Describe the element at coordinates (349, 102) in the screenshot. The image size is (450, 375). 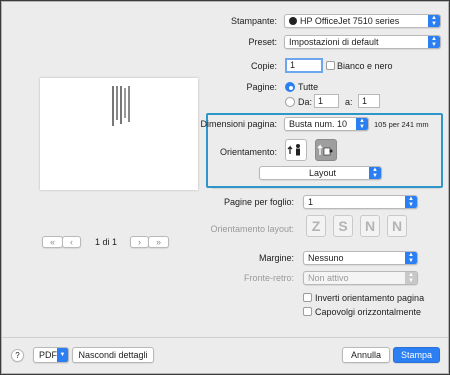
I see `pages-to-label: a:` at that location.